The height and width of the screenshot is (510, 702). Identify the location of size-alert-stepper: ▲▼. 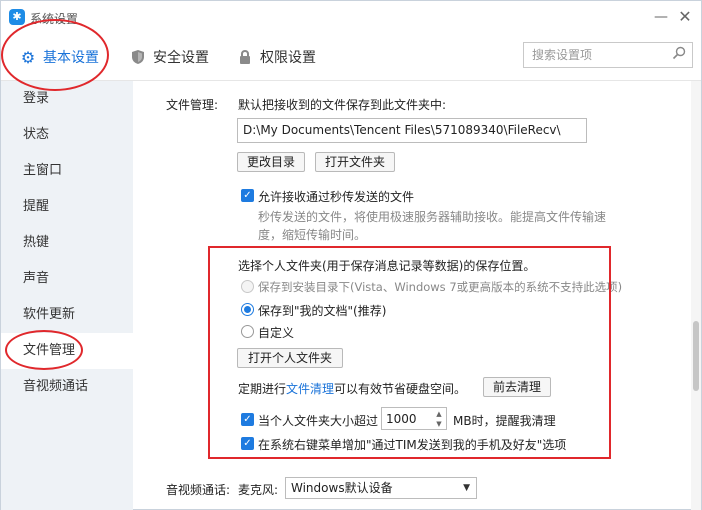
(414, 418).